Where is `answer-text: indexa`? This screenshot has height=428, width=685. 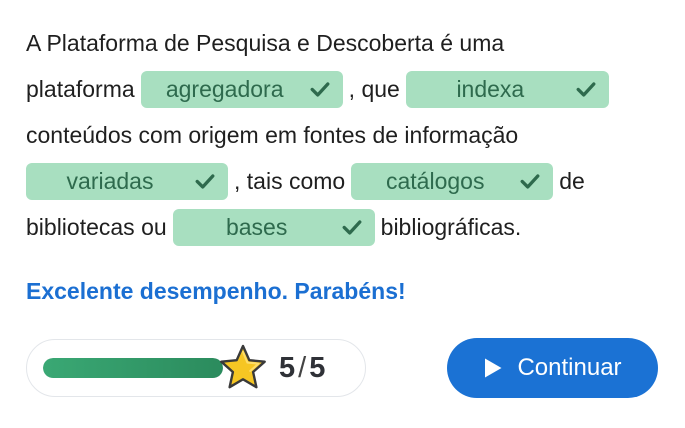 answer-text: indexa is located at coordinates (490, 89).